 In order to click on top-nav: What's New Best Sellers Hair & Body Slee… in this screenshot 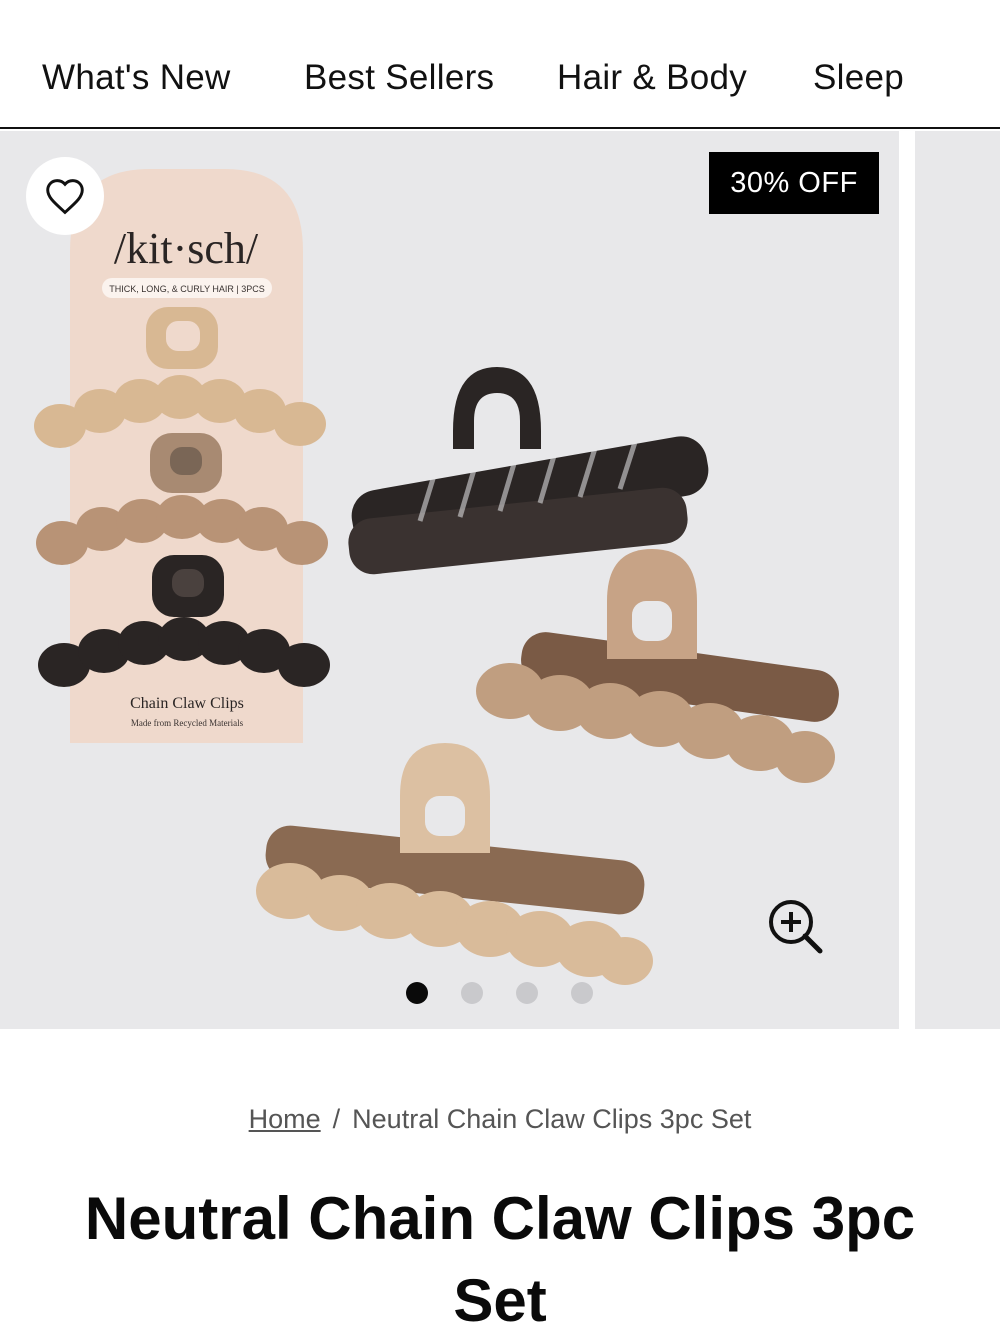, I will do `click(500, 64)`.